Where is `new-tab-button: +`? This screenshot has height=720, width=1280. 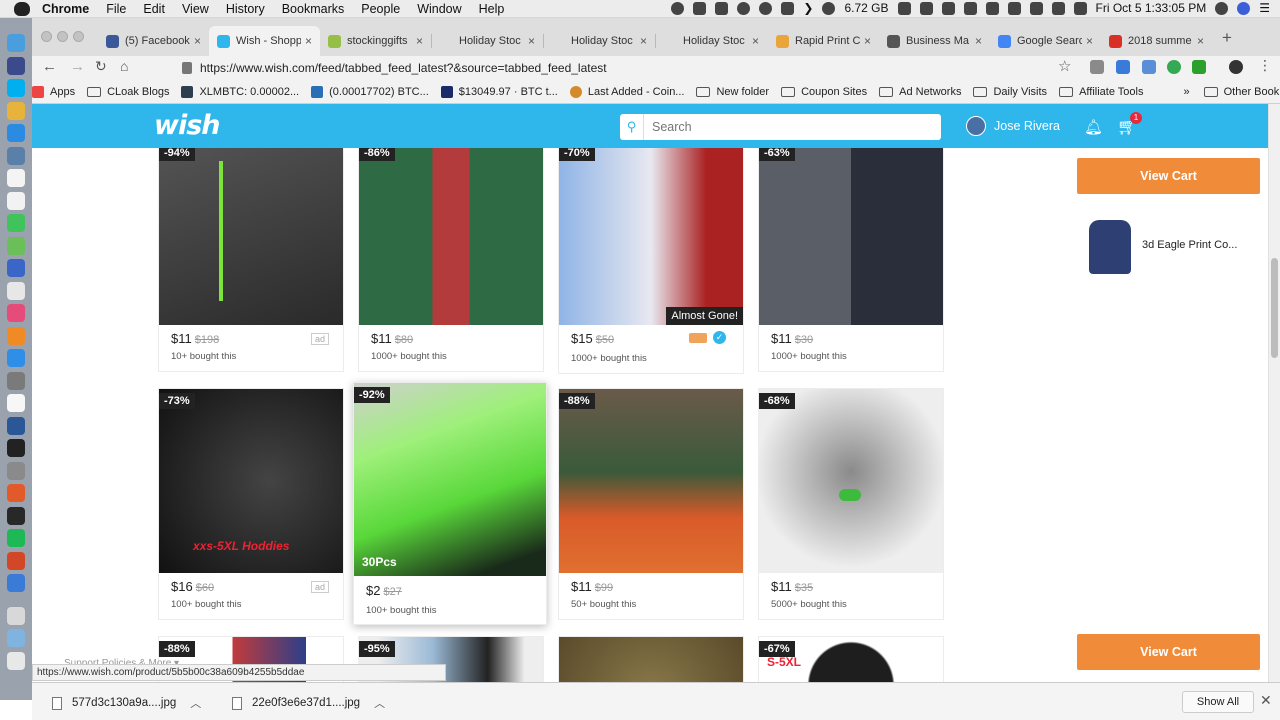 new-tab-button: + is located at coordinates (1227, 38).